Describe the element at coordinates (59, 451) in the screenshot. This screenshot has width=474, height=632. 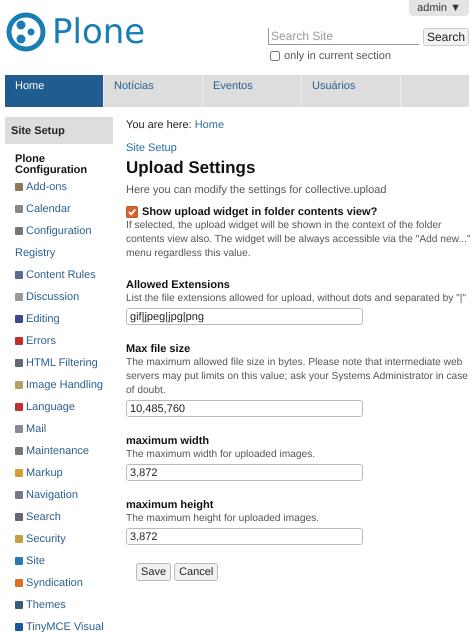
I see `sidebar-link: Maintenance` at that location.